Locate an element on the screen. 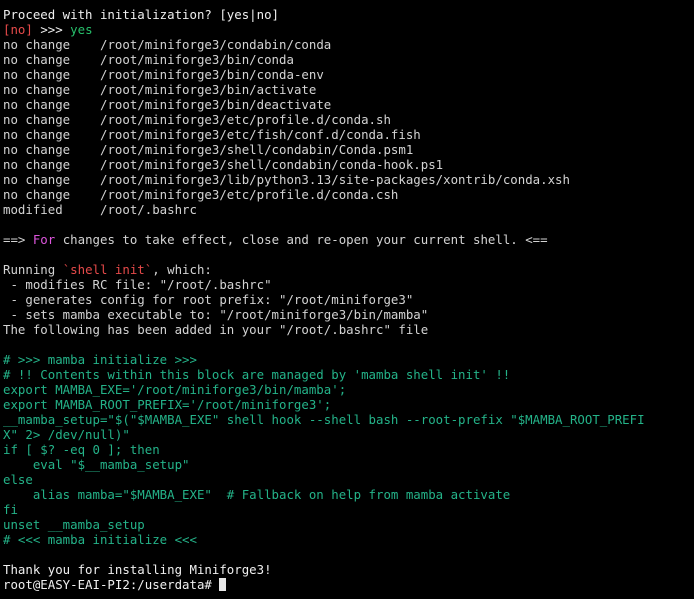 The image size is (694, 599). bashrc-else-line: else is located at coordinates (18, 479).